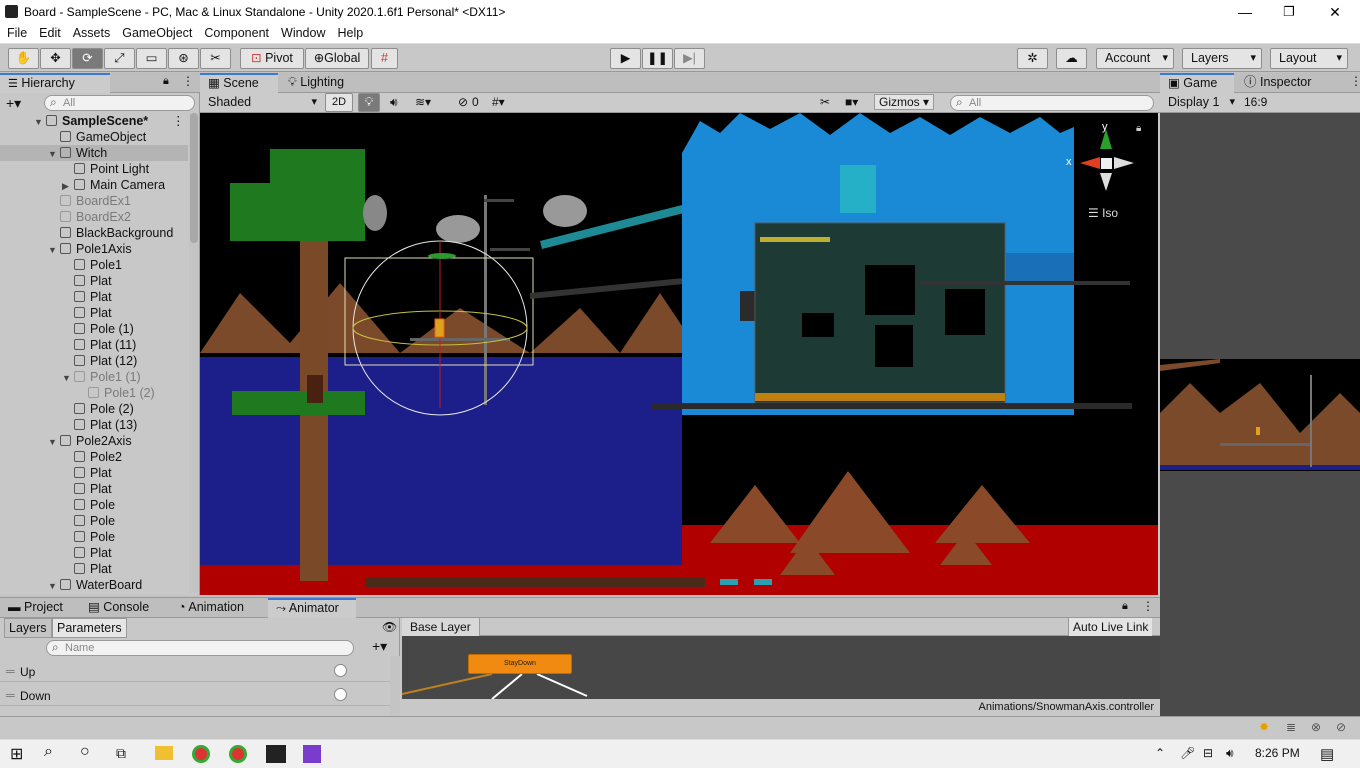 This screenshot has height=768, width=1360. What do you see at coordinates (194, 178) in the screenshot?
I see `scrollbar-thumb` at bounding box center [194, 178].